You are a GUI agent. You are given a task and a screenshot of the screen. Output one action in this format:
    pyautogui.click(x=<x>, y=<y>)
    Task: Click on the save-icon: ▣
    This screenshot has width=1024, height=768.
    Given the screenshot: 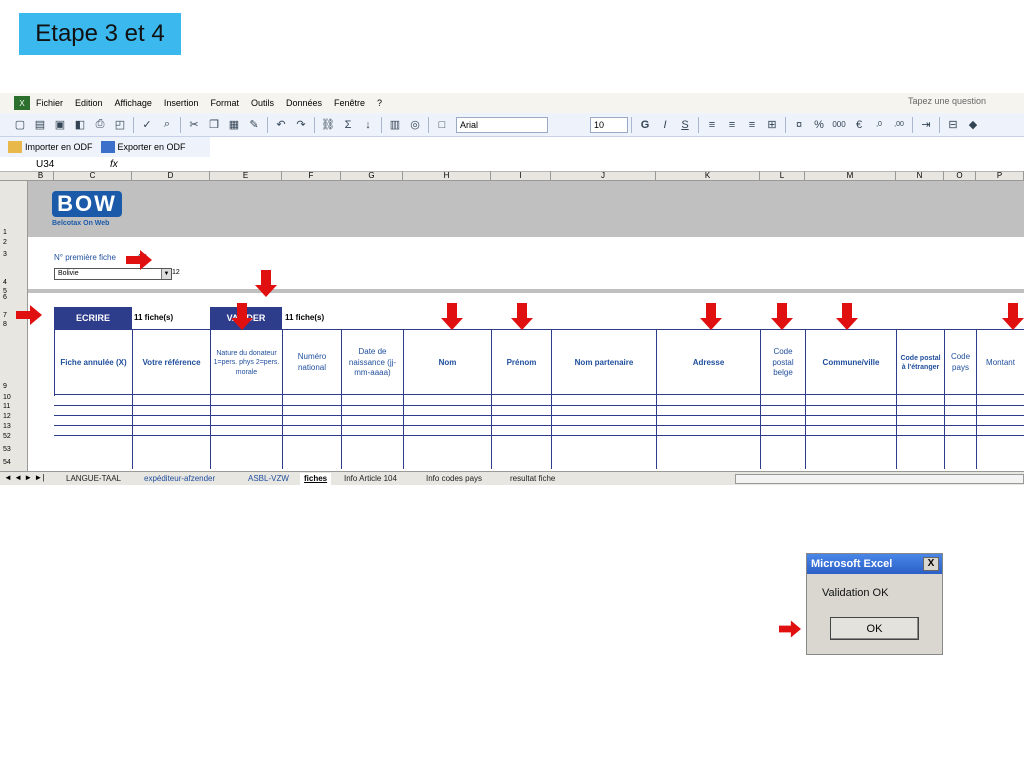 What is the action you would take?
    pyautogui.click(x=60, y=125)
    